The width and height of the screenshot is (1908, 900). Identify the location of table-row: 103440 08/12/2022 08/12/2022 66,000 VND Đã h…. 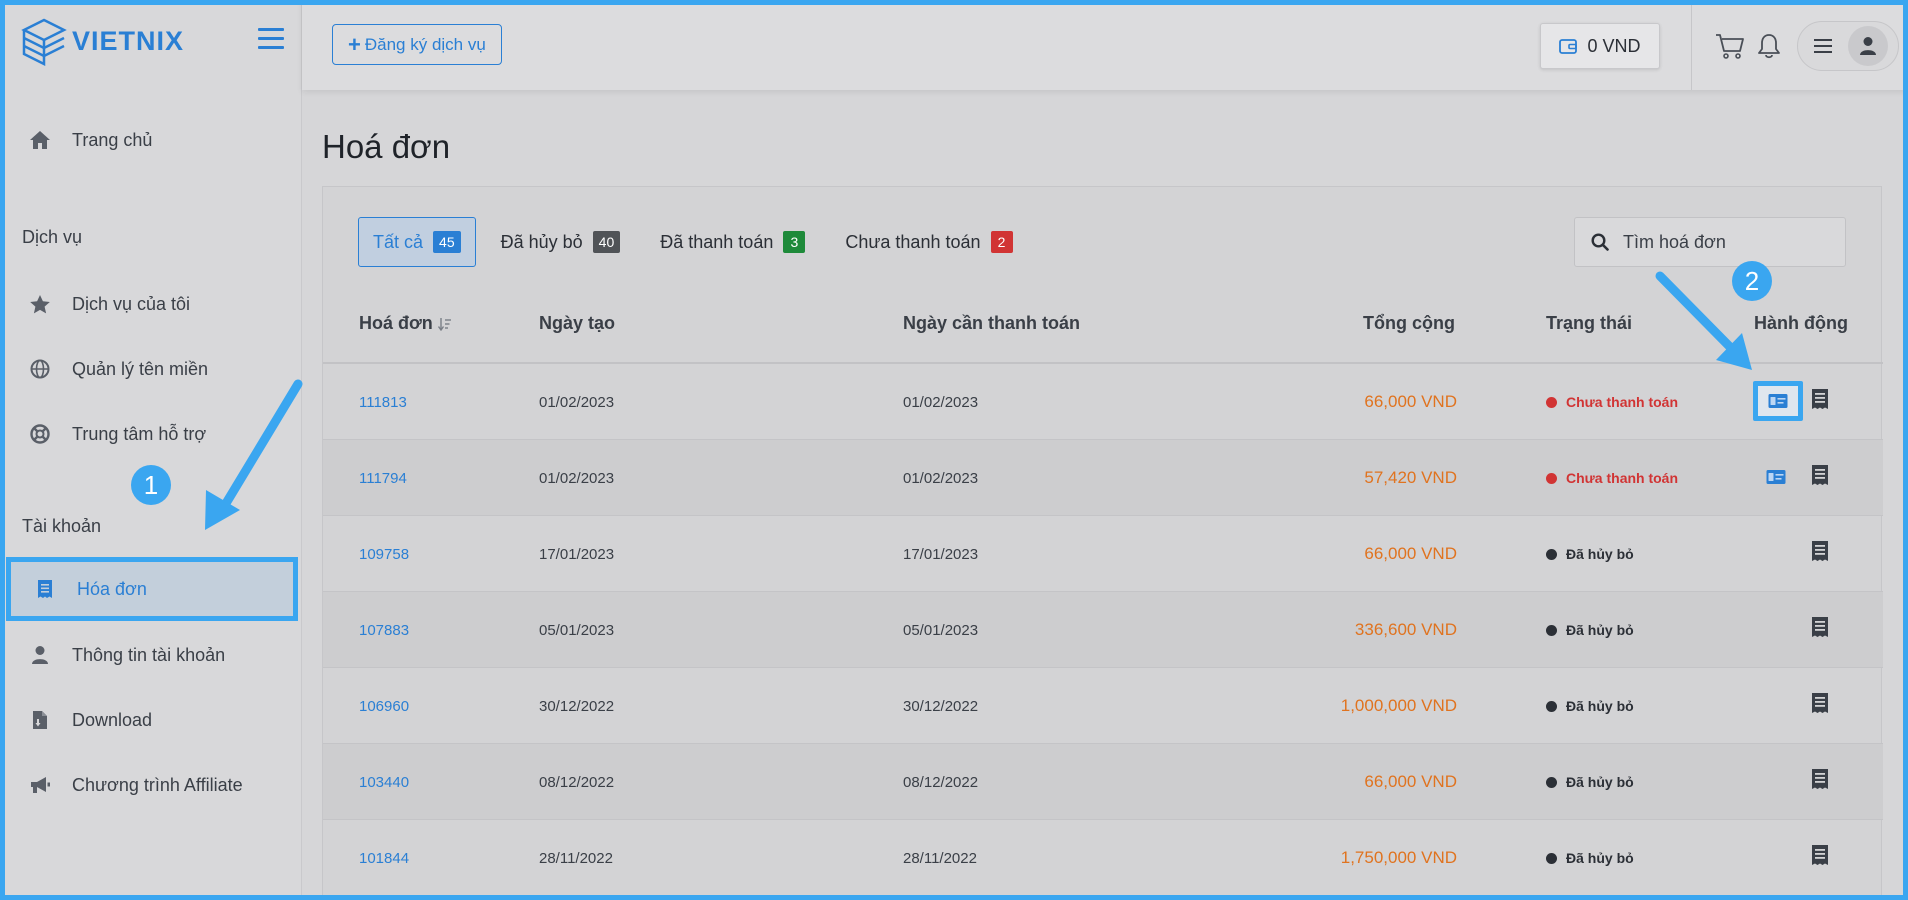
(1103, 782).